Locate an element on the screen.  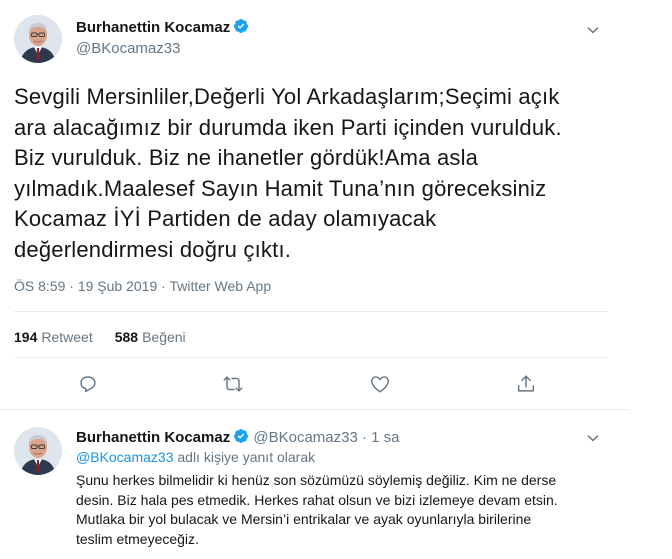
author-avatar is located at coordinates (38, 39).